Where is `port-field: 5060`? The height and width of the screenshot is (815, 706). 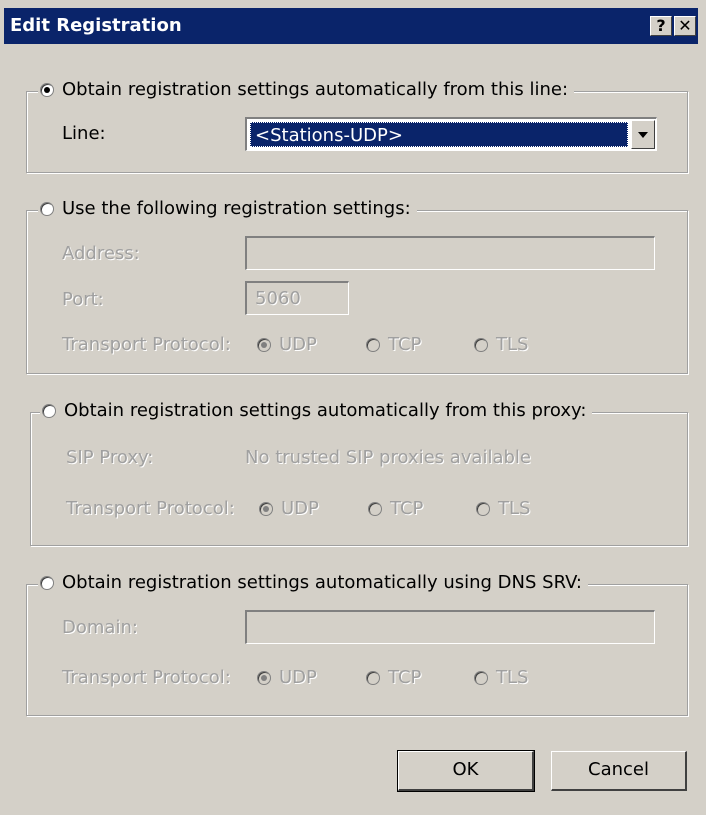 port-field: 5060 is located at coordinates (297, 298).